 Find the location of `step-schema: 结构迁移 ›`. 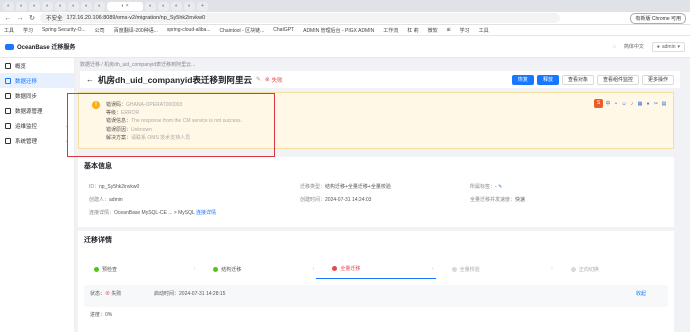

step-schema: 结构迁移 › is located at coordinates (256, 269).